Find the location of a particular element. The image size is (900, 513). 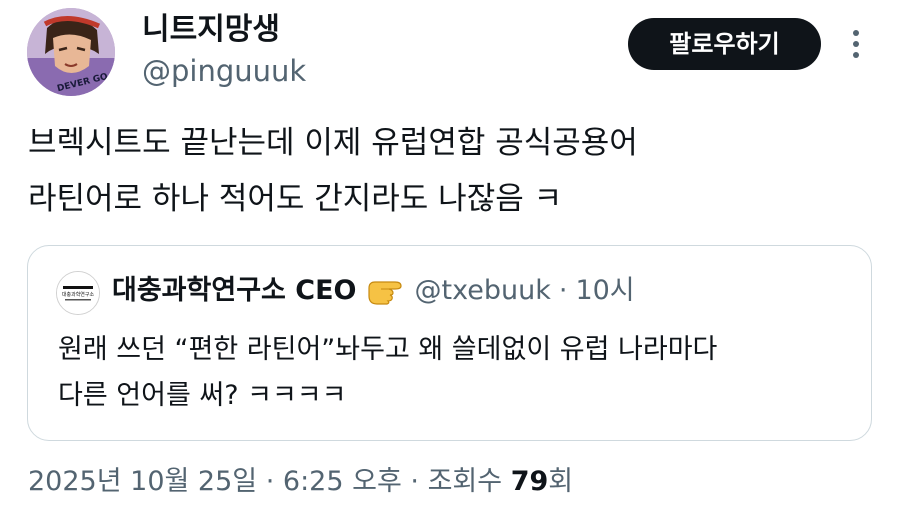

lab-logo-icon: 대충과학연구소 is located at coordinates (78, 293).